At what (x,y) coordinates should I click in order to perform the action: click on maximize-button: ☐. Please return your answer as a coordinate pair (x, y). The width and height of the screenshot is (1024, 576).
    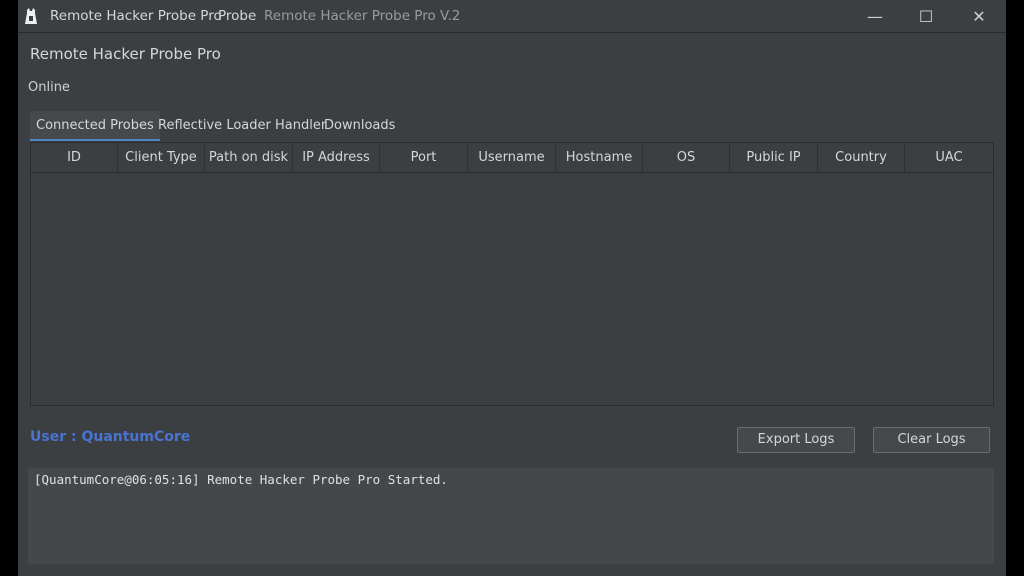
    Looking at the image, I should click on (926, 16).